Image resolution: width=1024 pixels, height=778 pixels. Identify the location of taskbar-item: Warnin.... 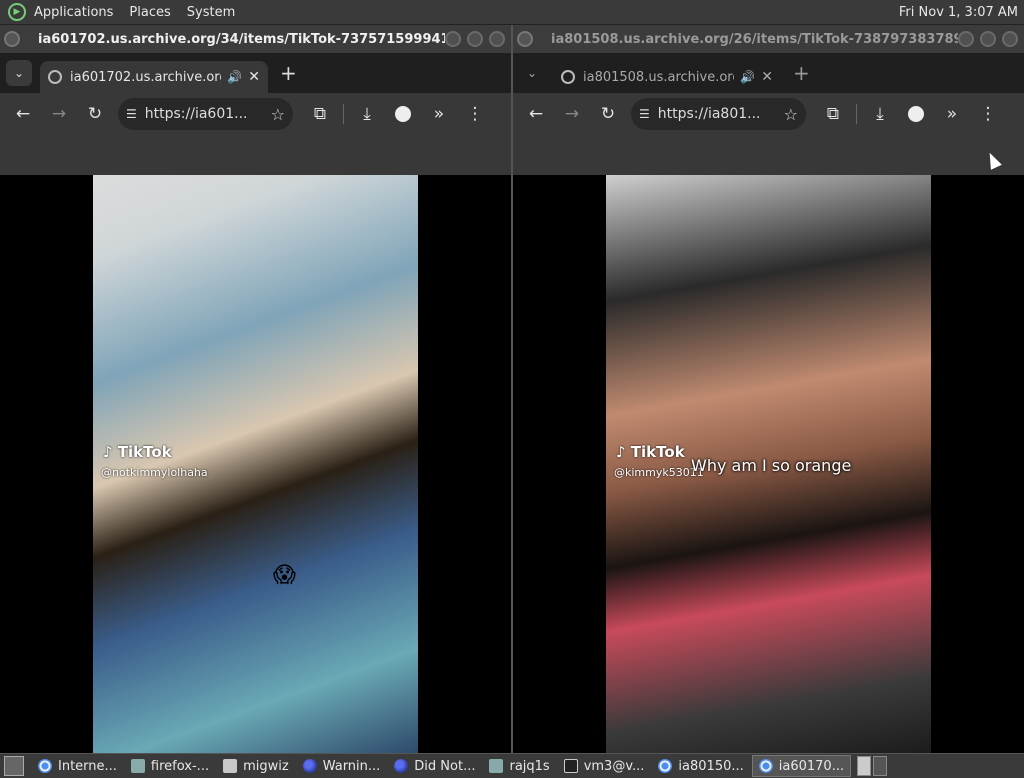
(342, 766).